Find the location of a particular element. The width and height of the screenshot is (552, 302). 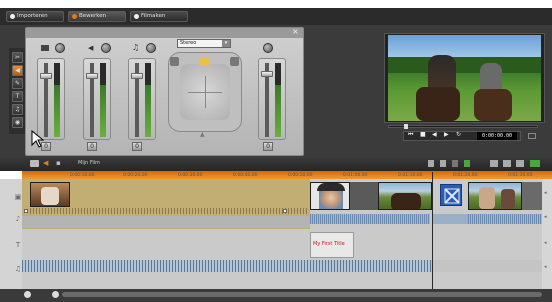

tab-filmaken: Filmaken is located at coordinates (159, 16).